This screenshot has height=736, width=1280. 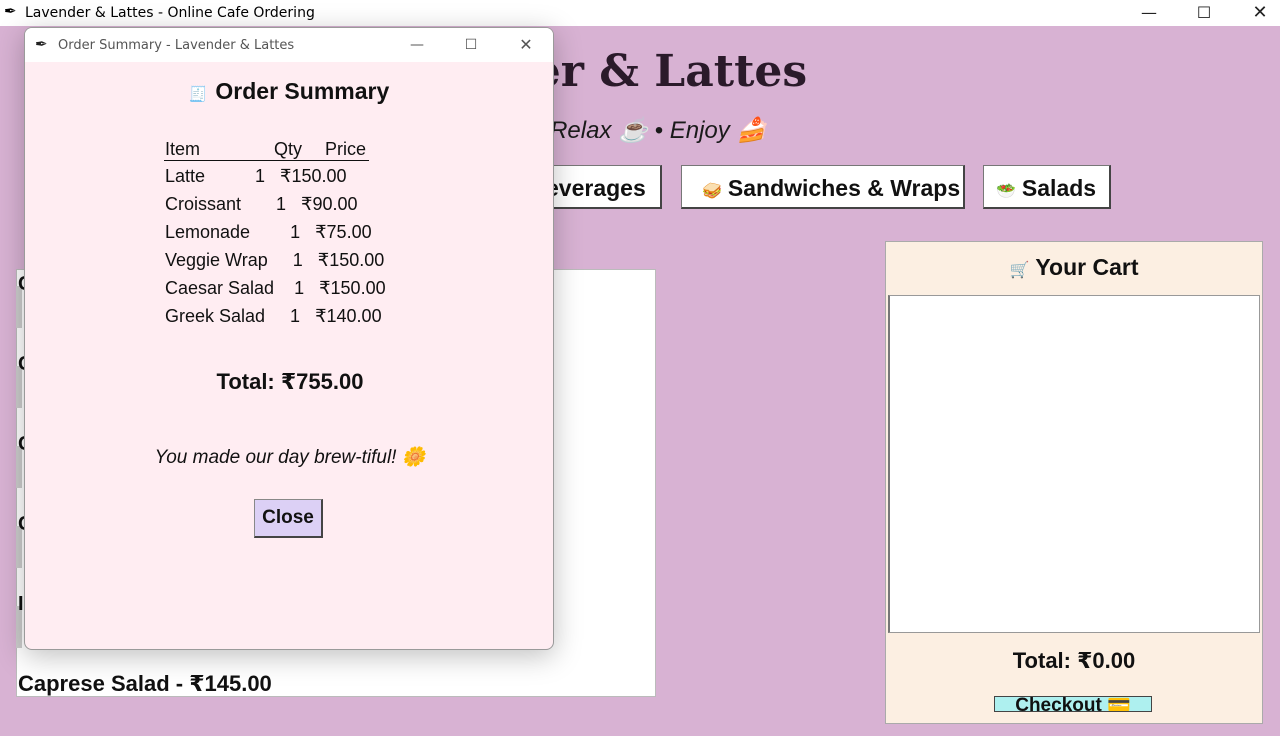 I want to click on order-table-header: Item Qty Price, so click(x=266, y=148).